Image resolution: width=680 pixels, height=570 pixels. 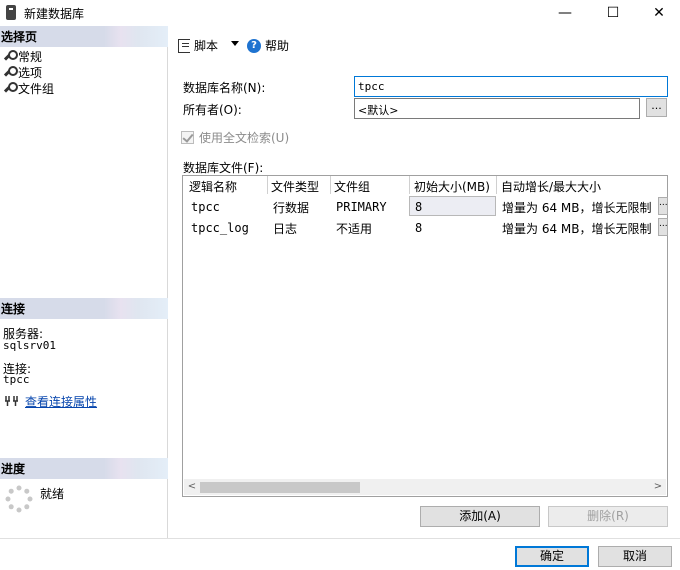 I want to click on script-icon, so click(x=184, y=45).